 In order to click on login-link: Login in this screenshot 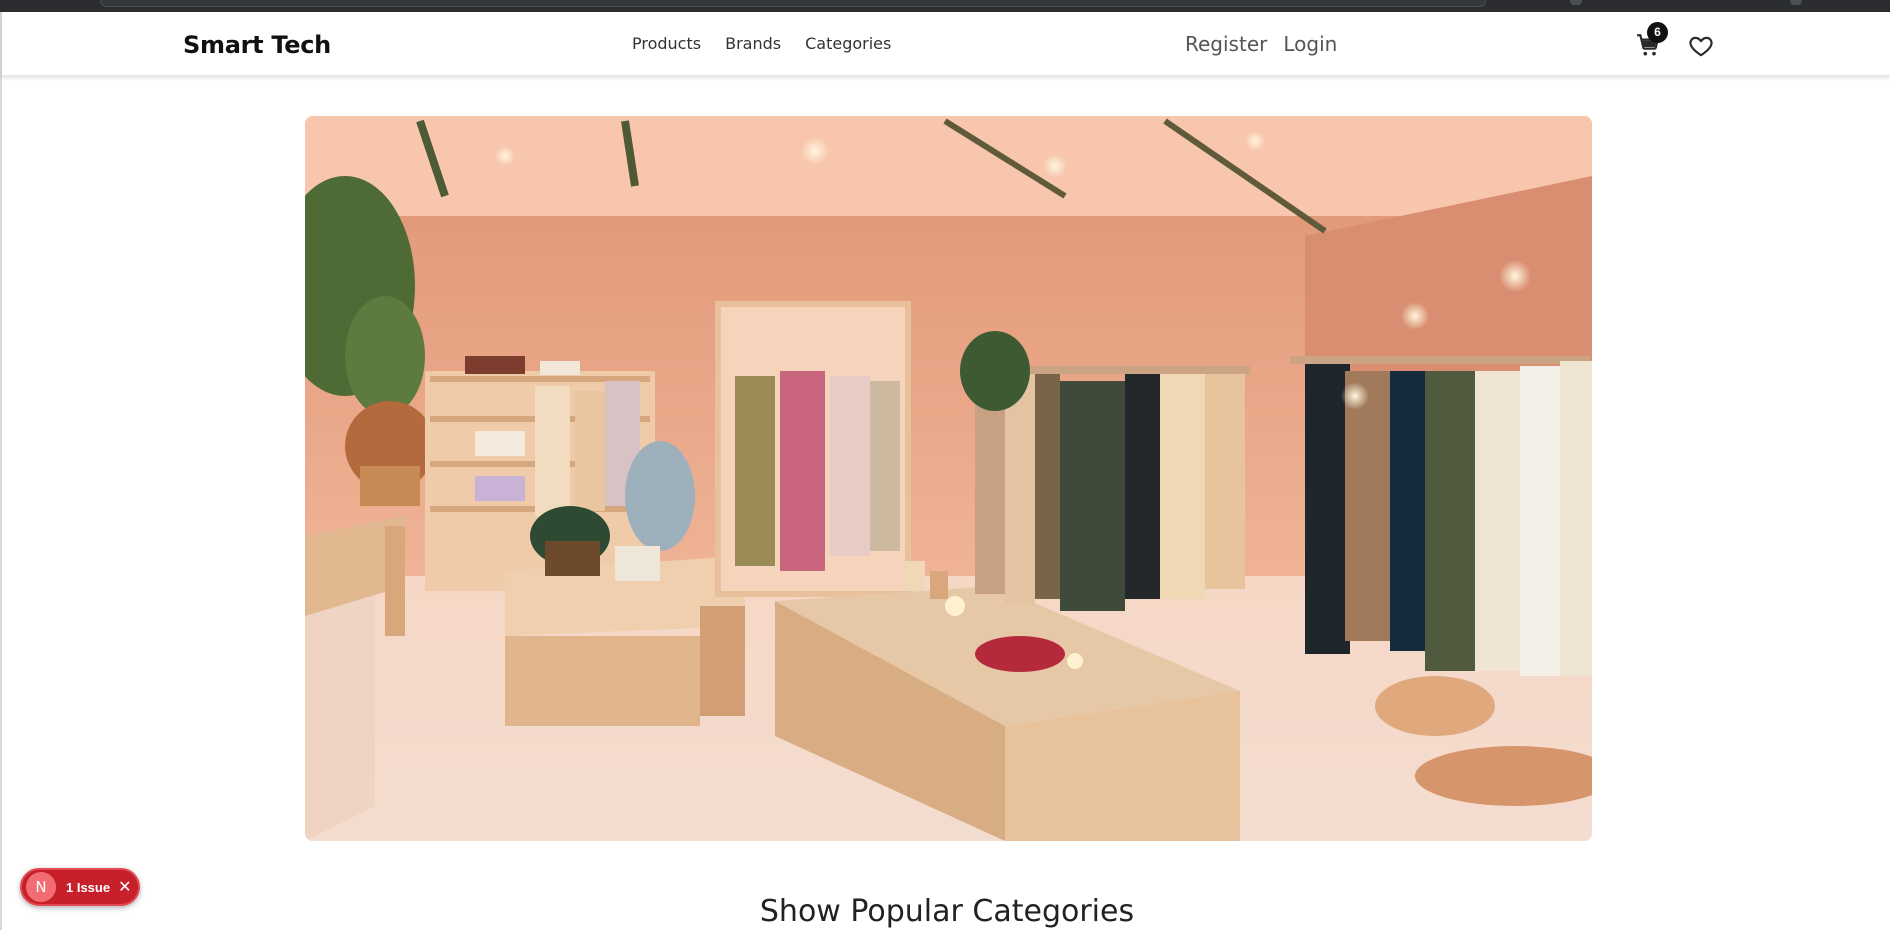, I will do `click(1310, 44)`.